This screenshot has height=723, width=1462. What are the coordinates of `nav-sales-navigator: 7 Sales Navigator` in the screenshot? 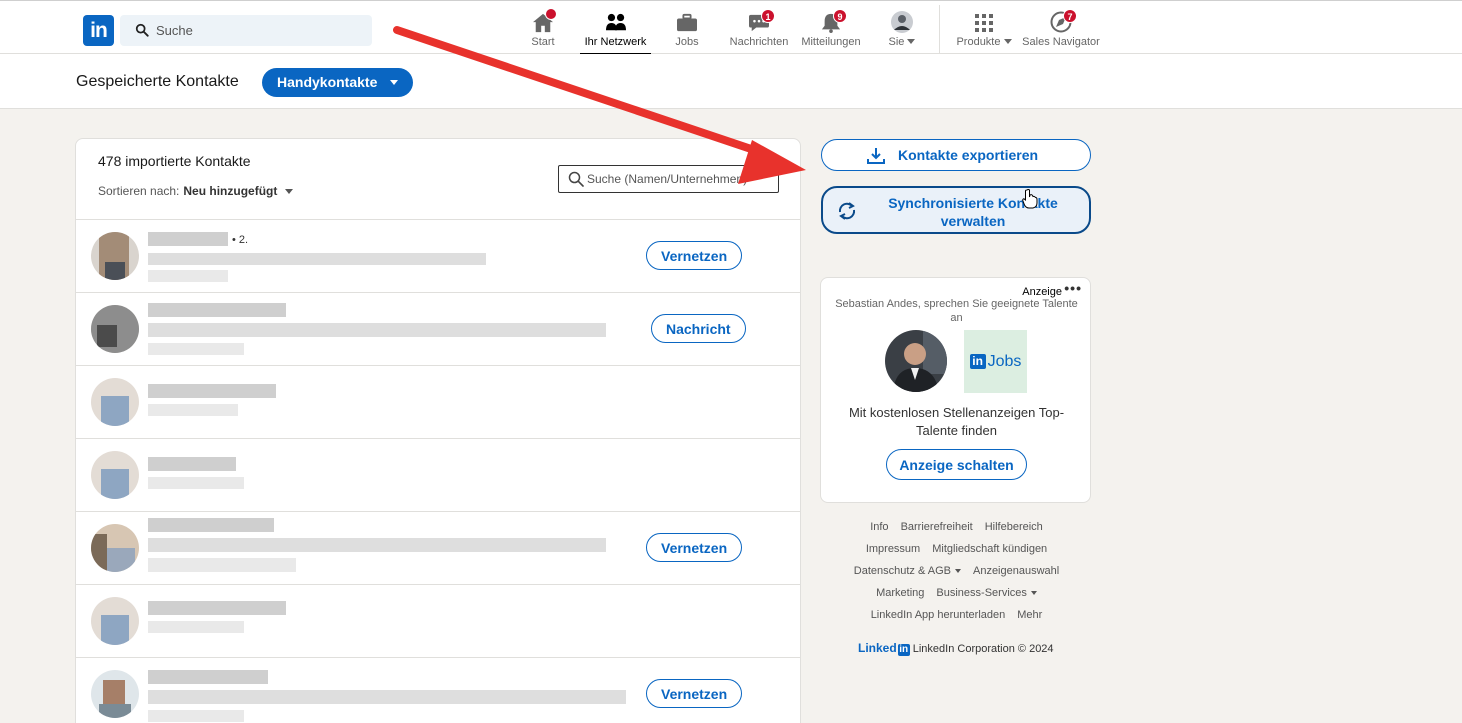 It's located at (1061, 32).